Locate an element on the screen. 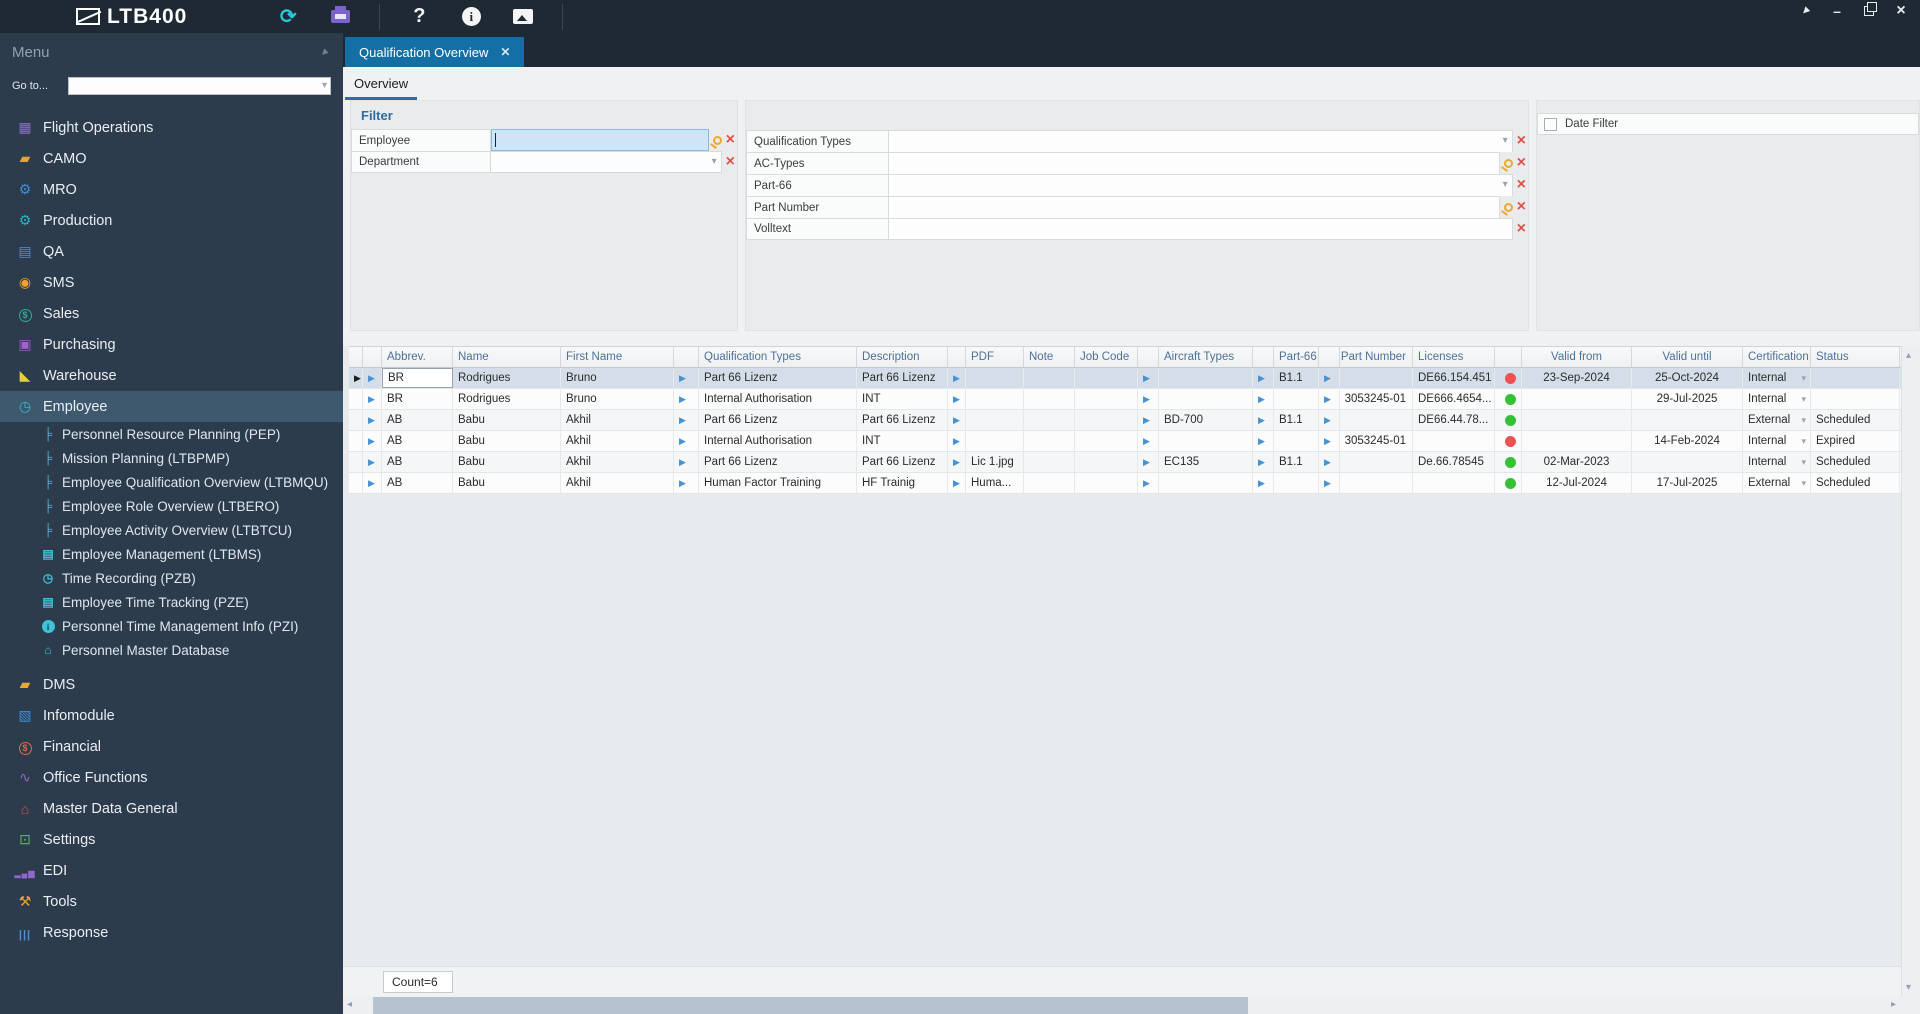 The image size is (1920, 1014). sidebar-item-settings: ⊡ Settings is located at coordinates (171, 839).